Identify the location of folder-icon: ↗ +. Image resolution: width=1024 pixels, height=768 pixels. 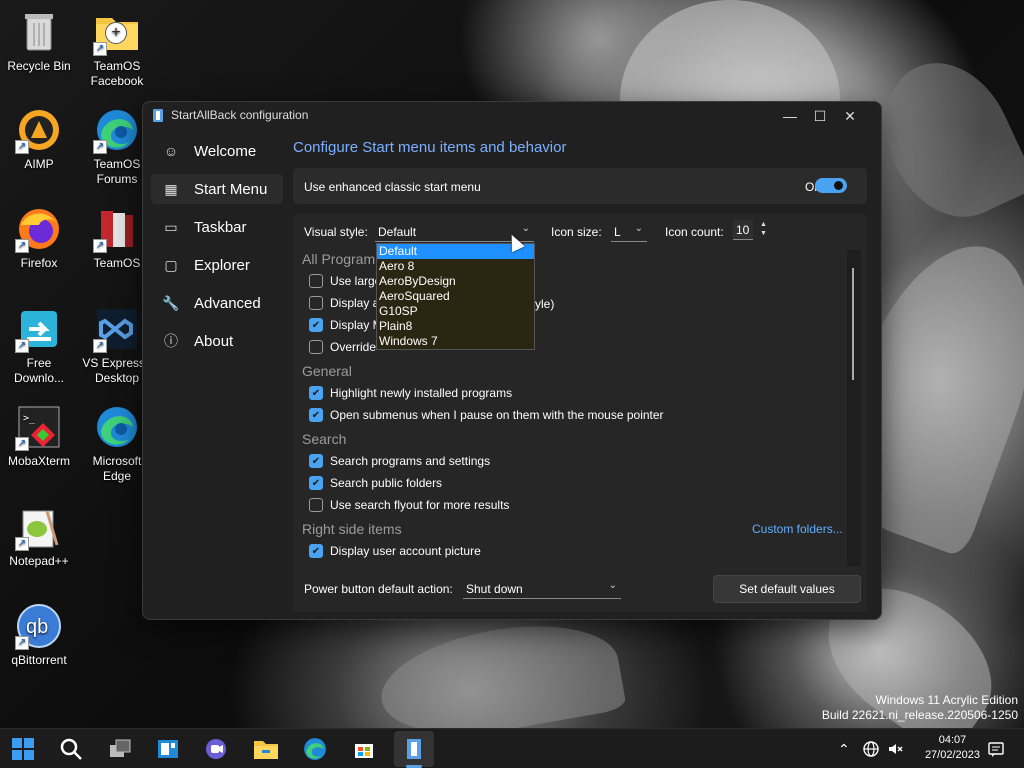
(117, 32).